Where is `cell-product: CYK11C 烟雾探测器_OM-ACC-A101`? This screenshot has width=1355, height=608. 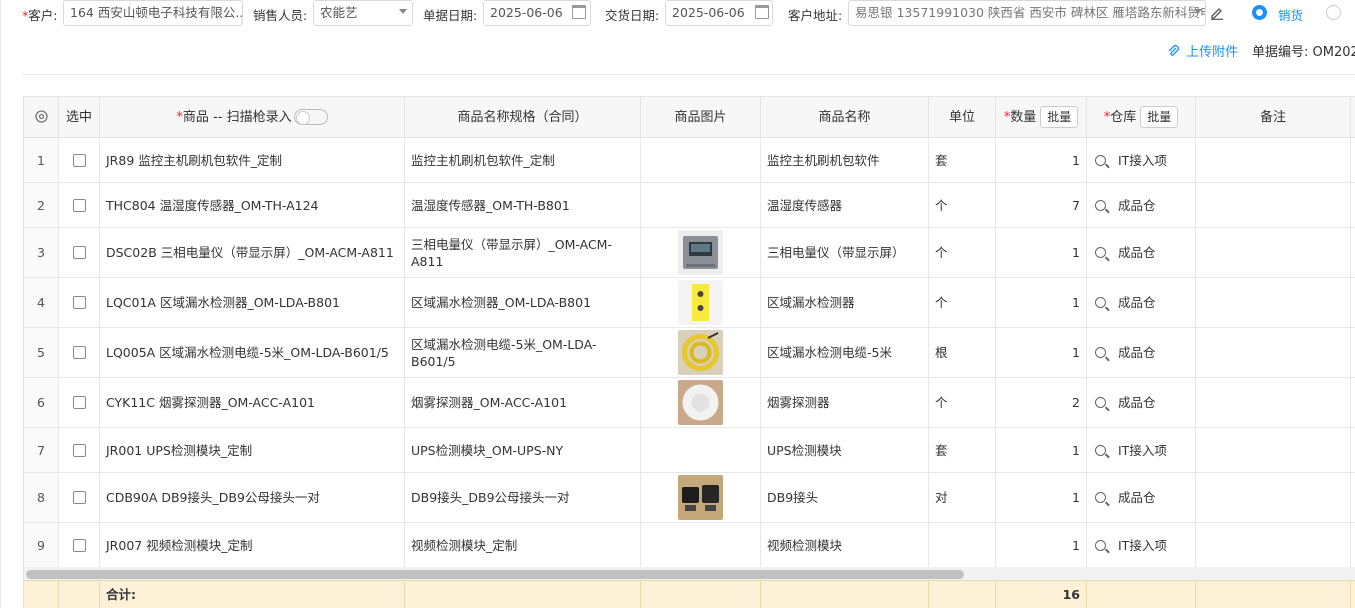
cell-product: CYK11C 烟雾探测器_OM-ACC-A101 is located at coordinates (252, 402).